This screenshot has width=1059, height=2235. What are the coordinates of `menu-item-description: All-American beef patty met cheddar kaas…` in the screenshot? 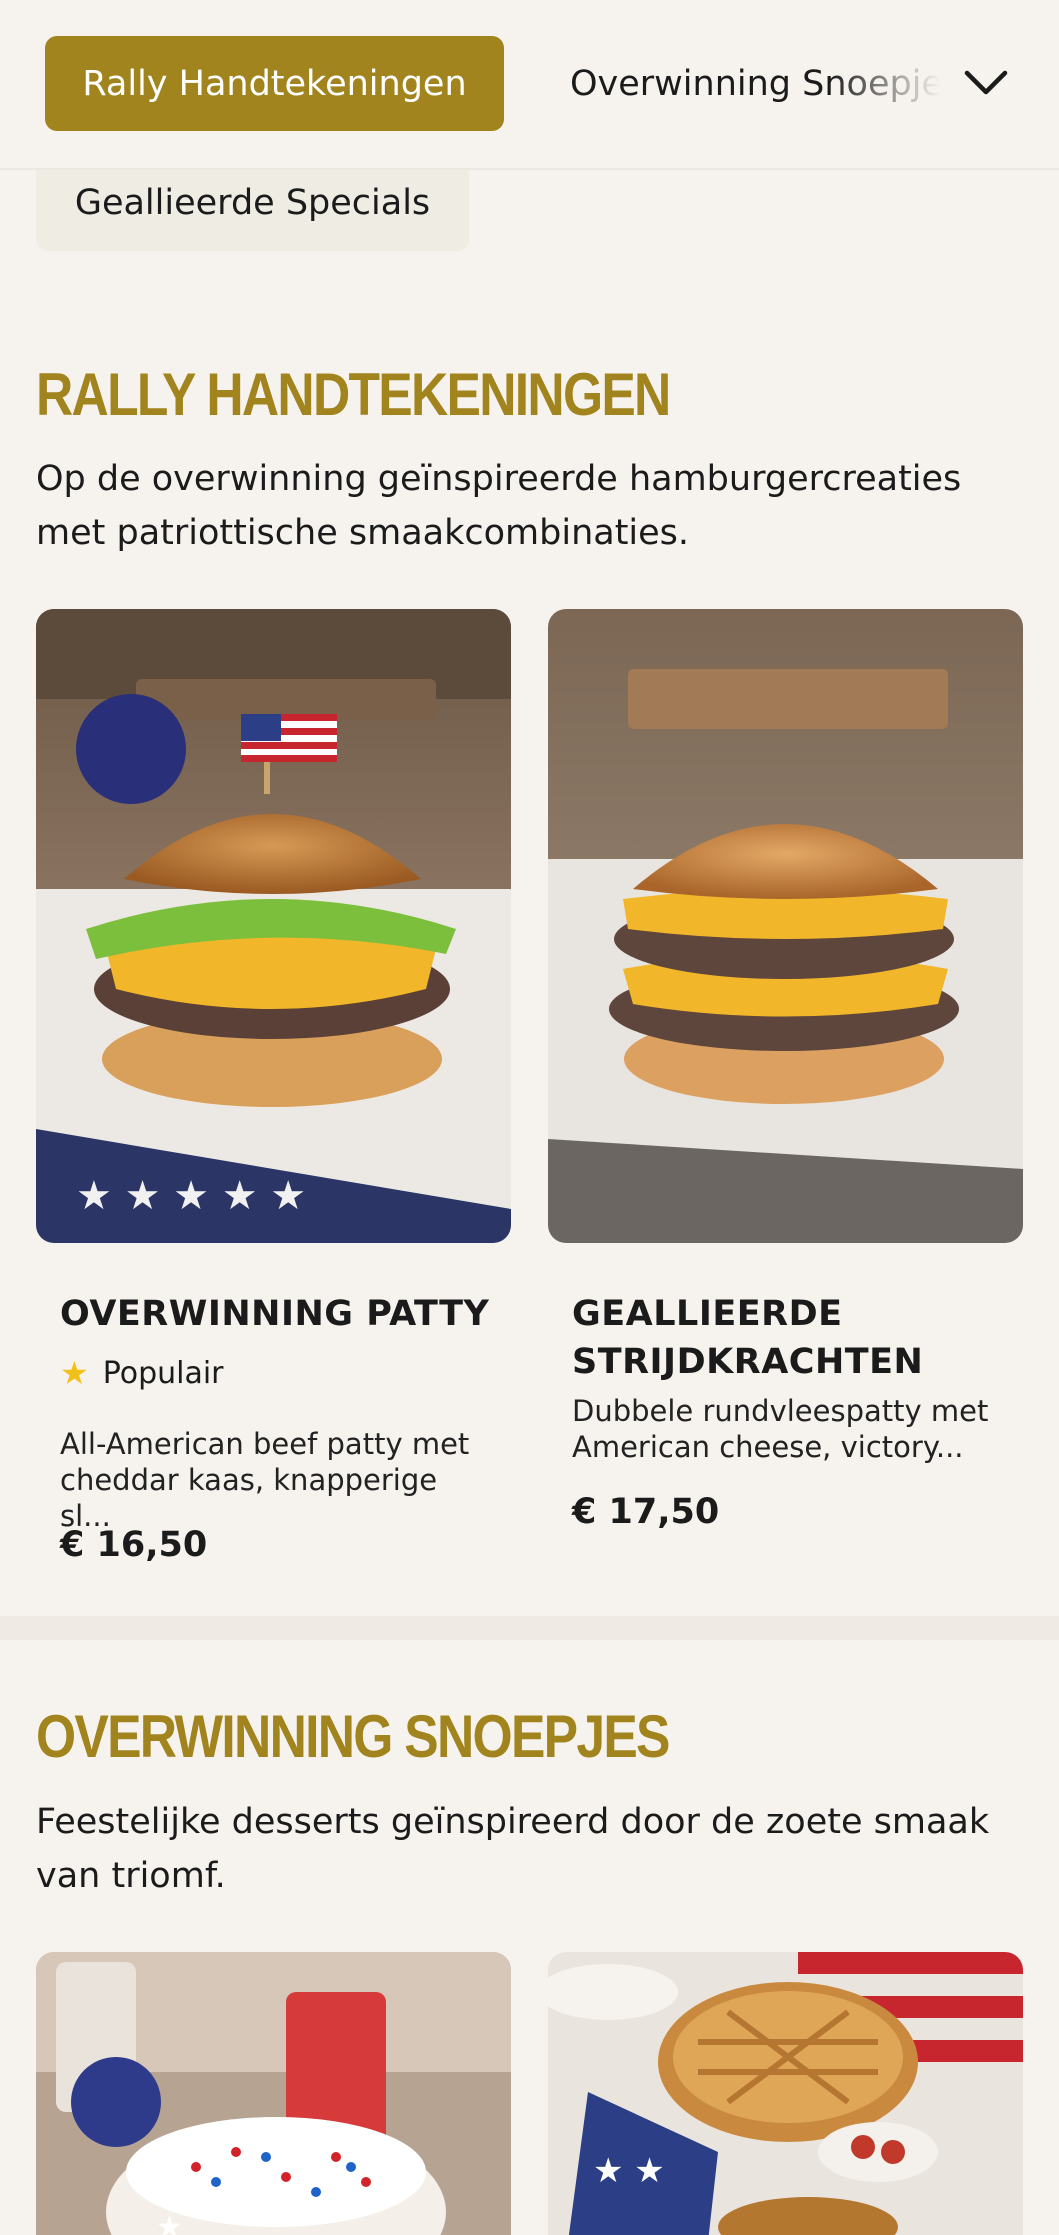 It's located at (265, 1480).